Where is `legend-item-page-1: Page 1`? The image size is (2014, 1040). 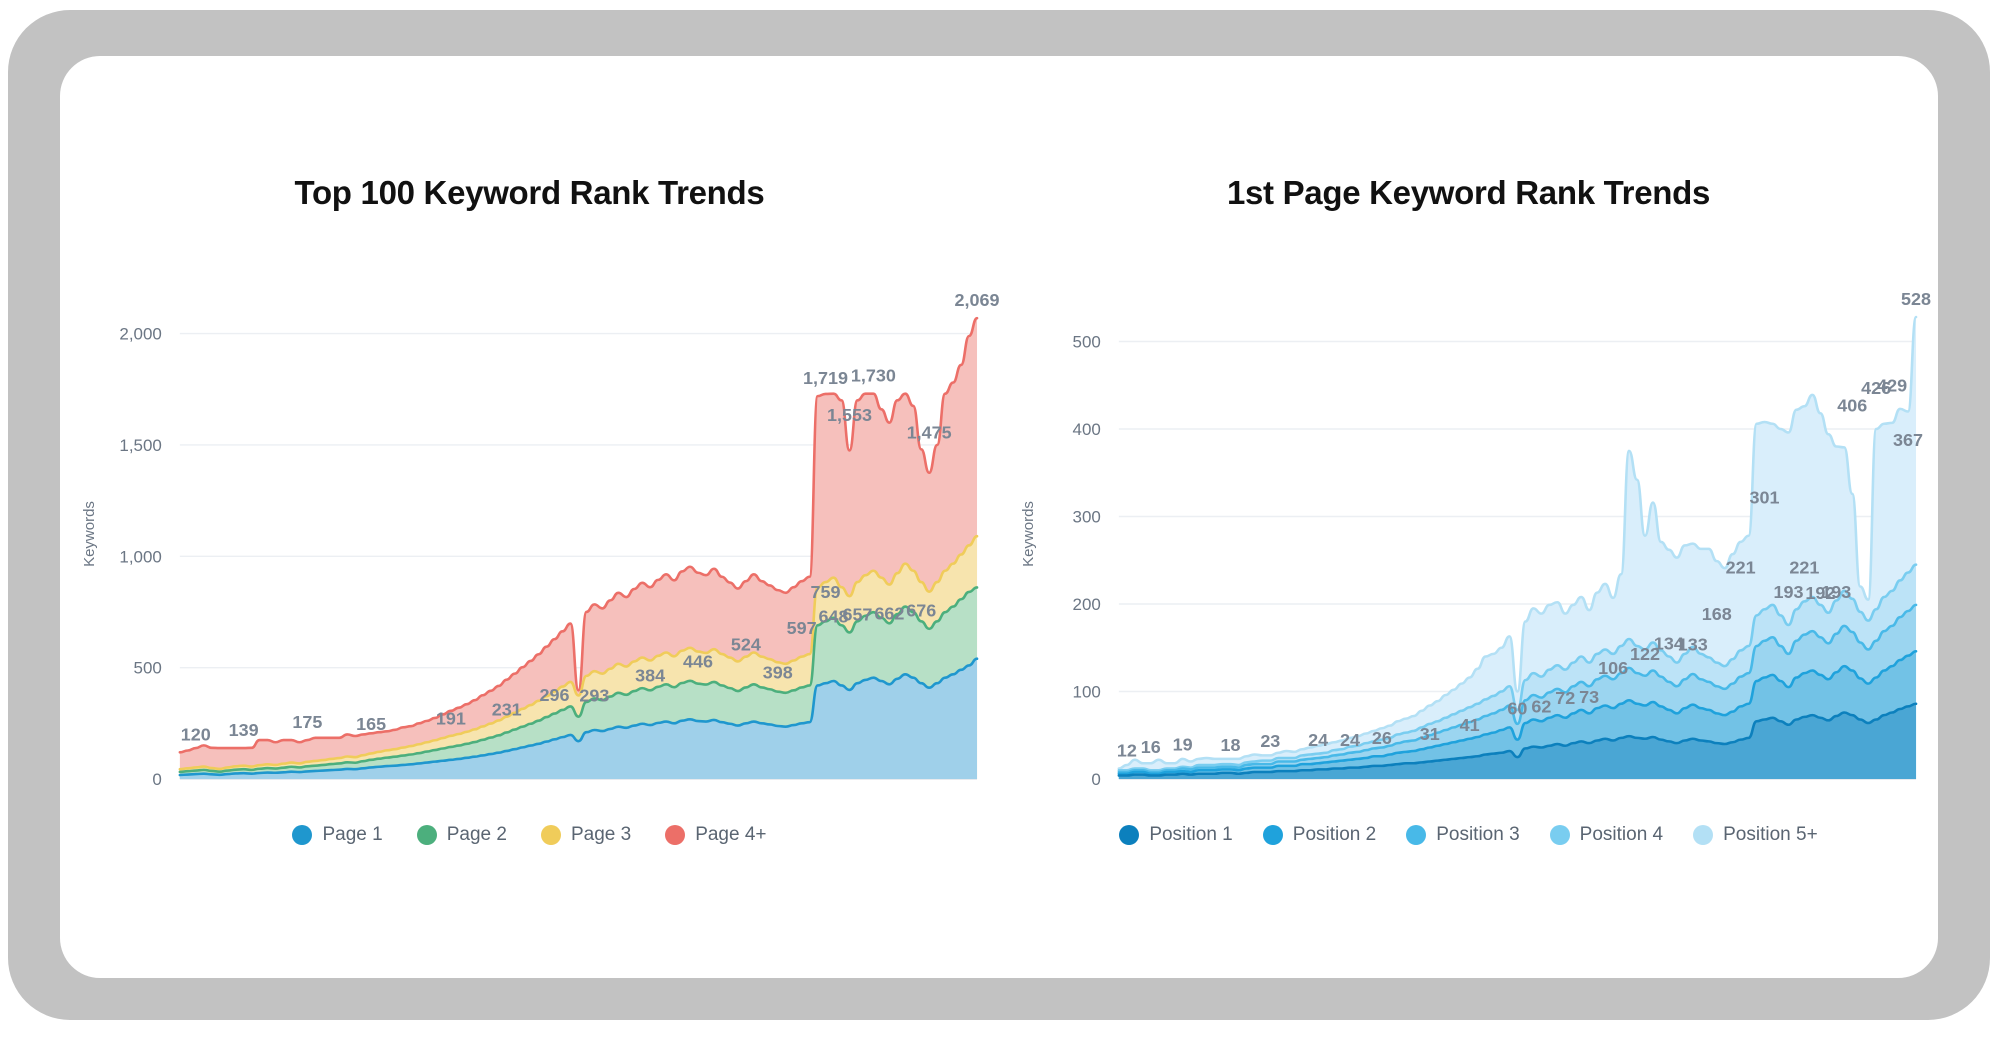
legend-item-page-1: Page 1 is located at coordinates (337, 835).